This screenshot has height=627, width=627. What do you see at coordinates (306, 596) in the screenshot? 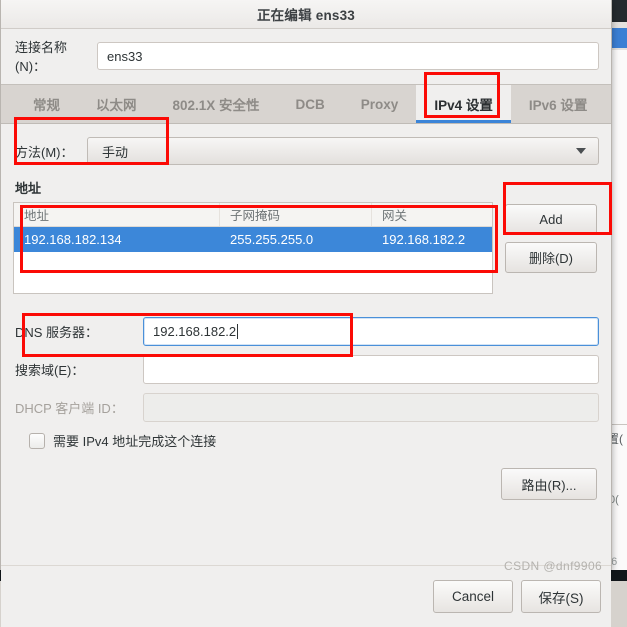
I see `dialog-action-bar: Cancel 保存(S)` at bounding box center [306, 596].